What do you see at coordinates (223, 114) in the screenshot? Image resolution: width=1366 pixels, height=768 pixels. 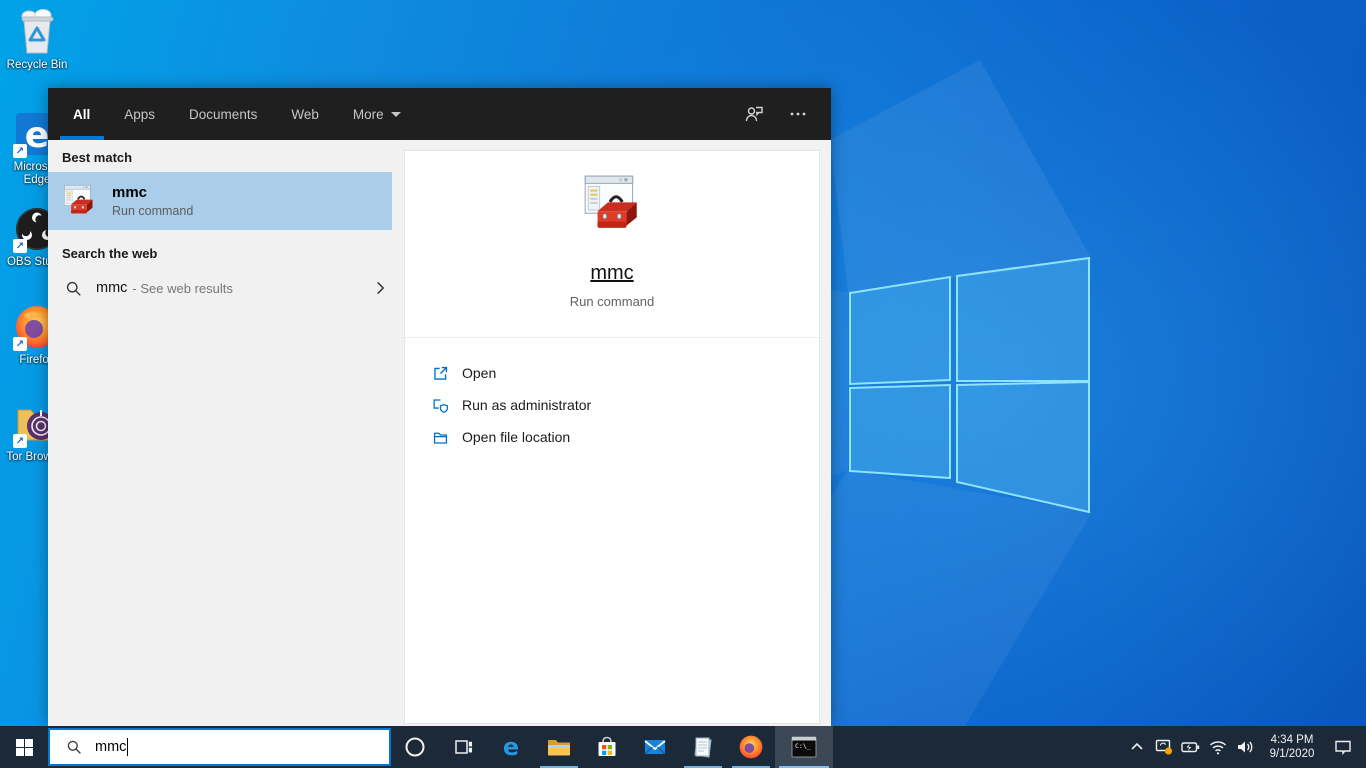 I see `tab-documents: Documents` at bounding box center [223, 114].